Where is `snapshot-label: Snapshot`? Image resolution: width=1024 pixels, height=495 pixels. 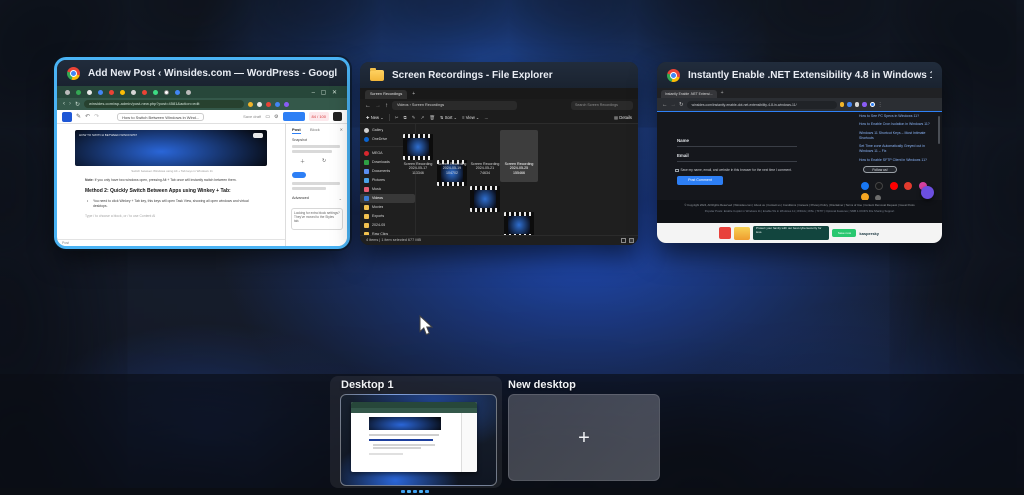 snapshot-label: Snapshot is located at coordinates (300, 140).